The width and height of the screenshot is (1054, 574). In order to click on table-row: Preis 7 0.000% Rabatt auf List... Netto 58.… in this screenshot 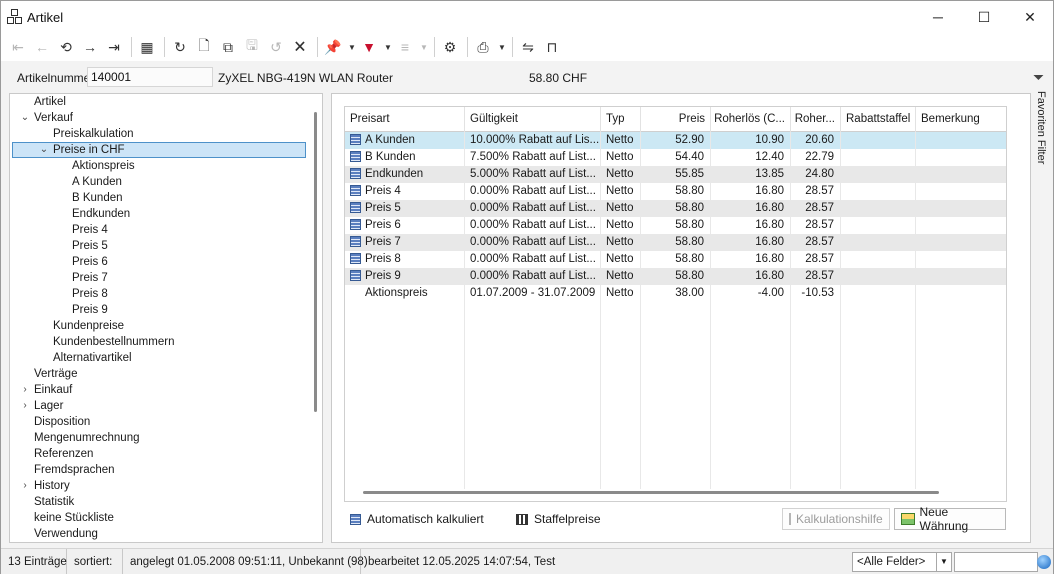, I will do `click(675, 242)`.